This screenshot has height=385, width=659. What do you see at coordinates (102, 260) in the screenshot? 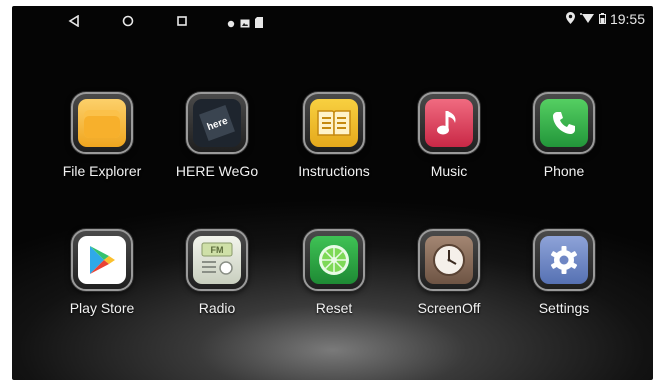
I see `play-store-icon` at bounding box center [102, 260].